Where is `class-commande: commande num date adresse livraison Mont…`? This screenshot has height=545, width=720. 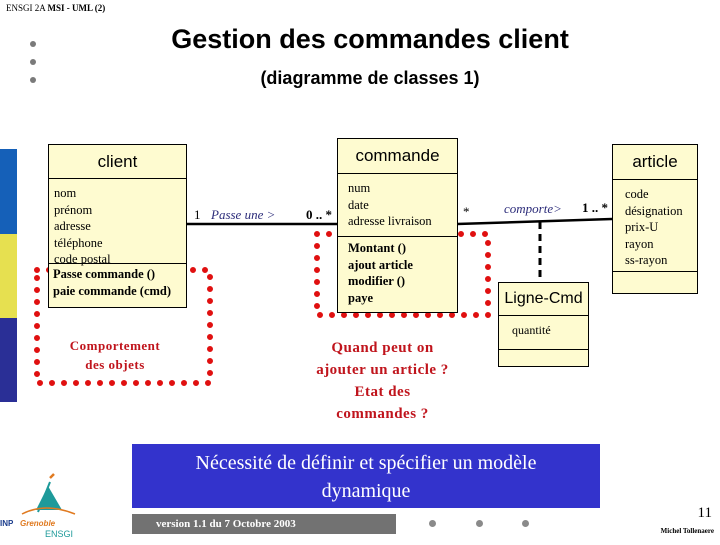
class-commande: commande num date adresse livraison Mont… is located at coordinates (397, 225).